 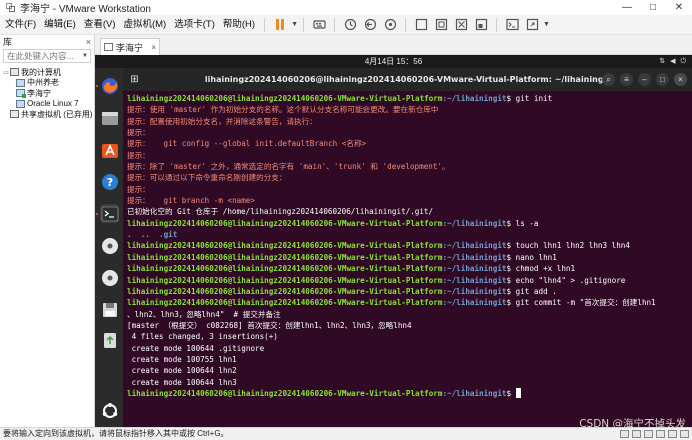 I want to click on tree-item-my-computer: ▭ 我的计算机, so click(x=47, y=72).